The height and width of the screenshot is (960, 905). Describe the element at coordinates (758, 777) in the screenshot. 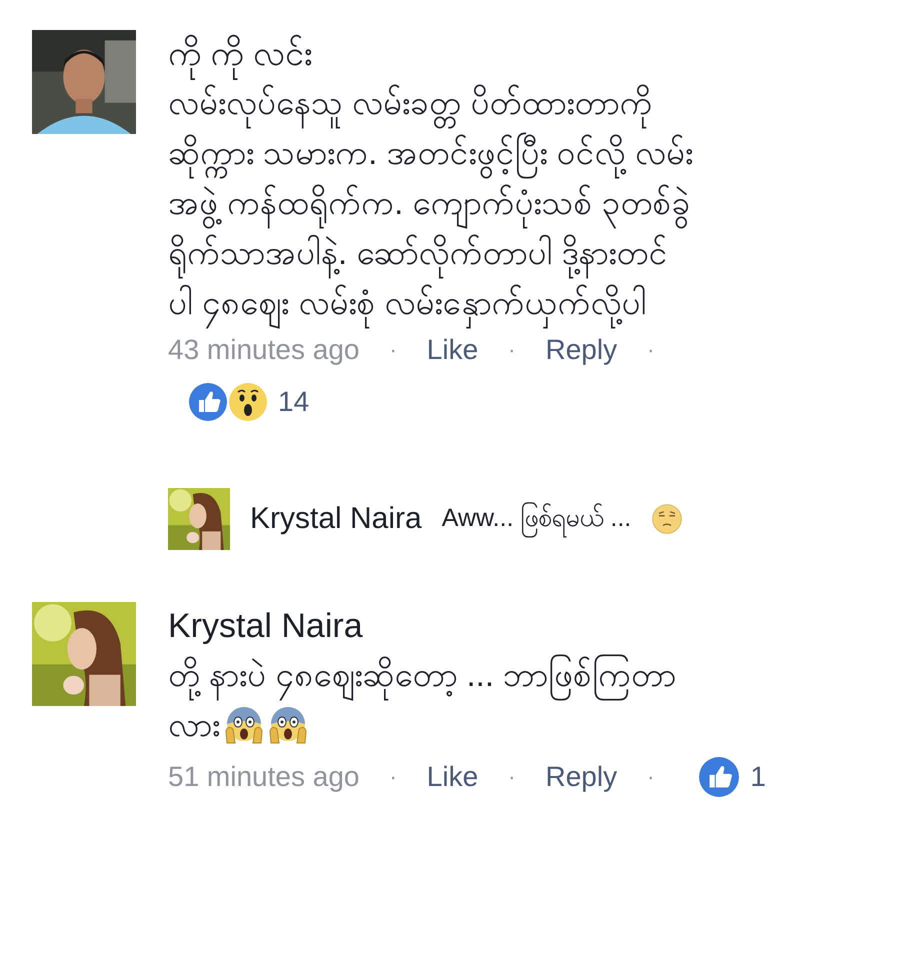

I see `reaction-count: 1` at that location.